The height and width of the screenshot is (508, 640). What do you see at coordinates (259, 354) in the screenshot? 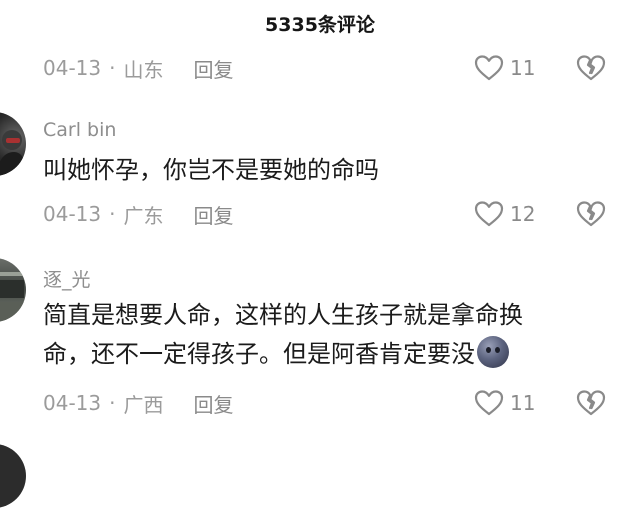
I see `comment-text-segment: 命，还不一定得孩子。但是阿香肯定要没` at bounding box center [259, 354].